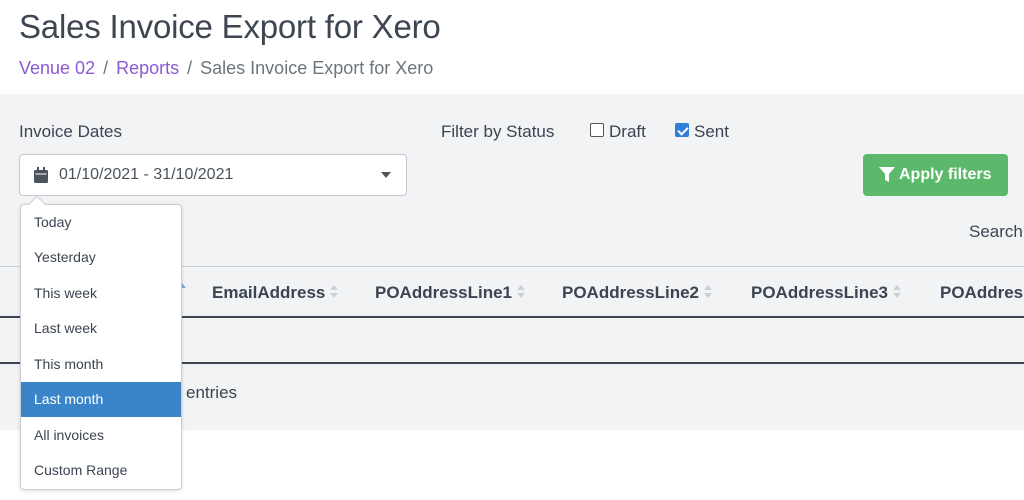 The image size is (1024, 500). I want to click on date-range-picker: 01/10/2021 - 31/10/2021, so click(213, 175).